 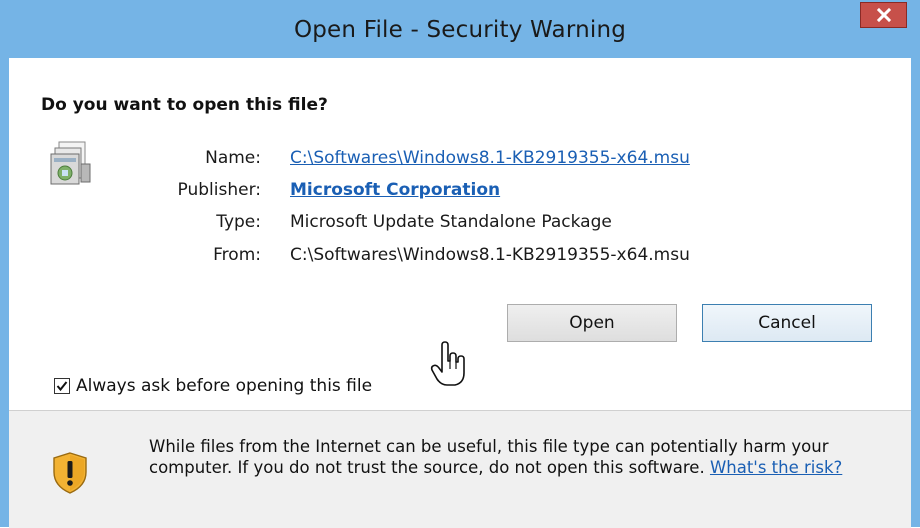 What do you see at coordinates (184, 105) in the screenshot?
I see `dialog-question: Do you want to open this file?` at bounding box center [184, 105].